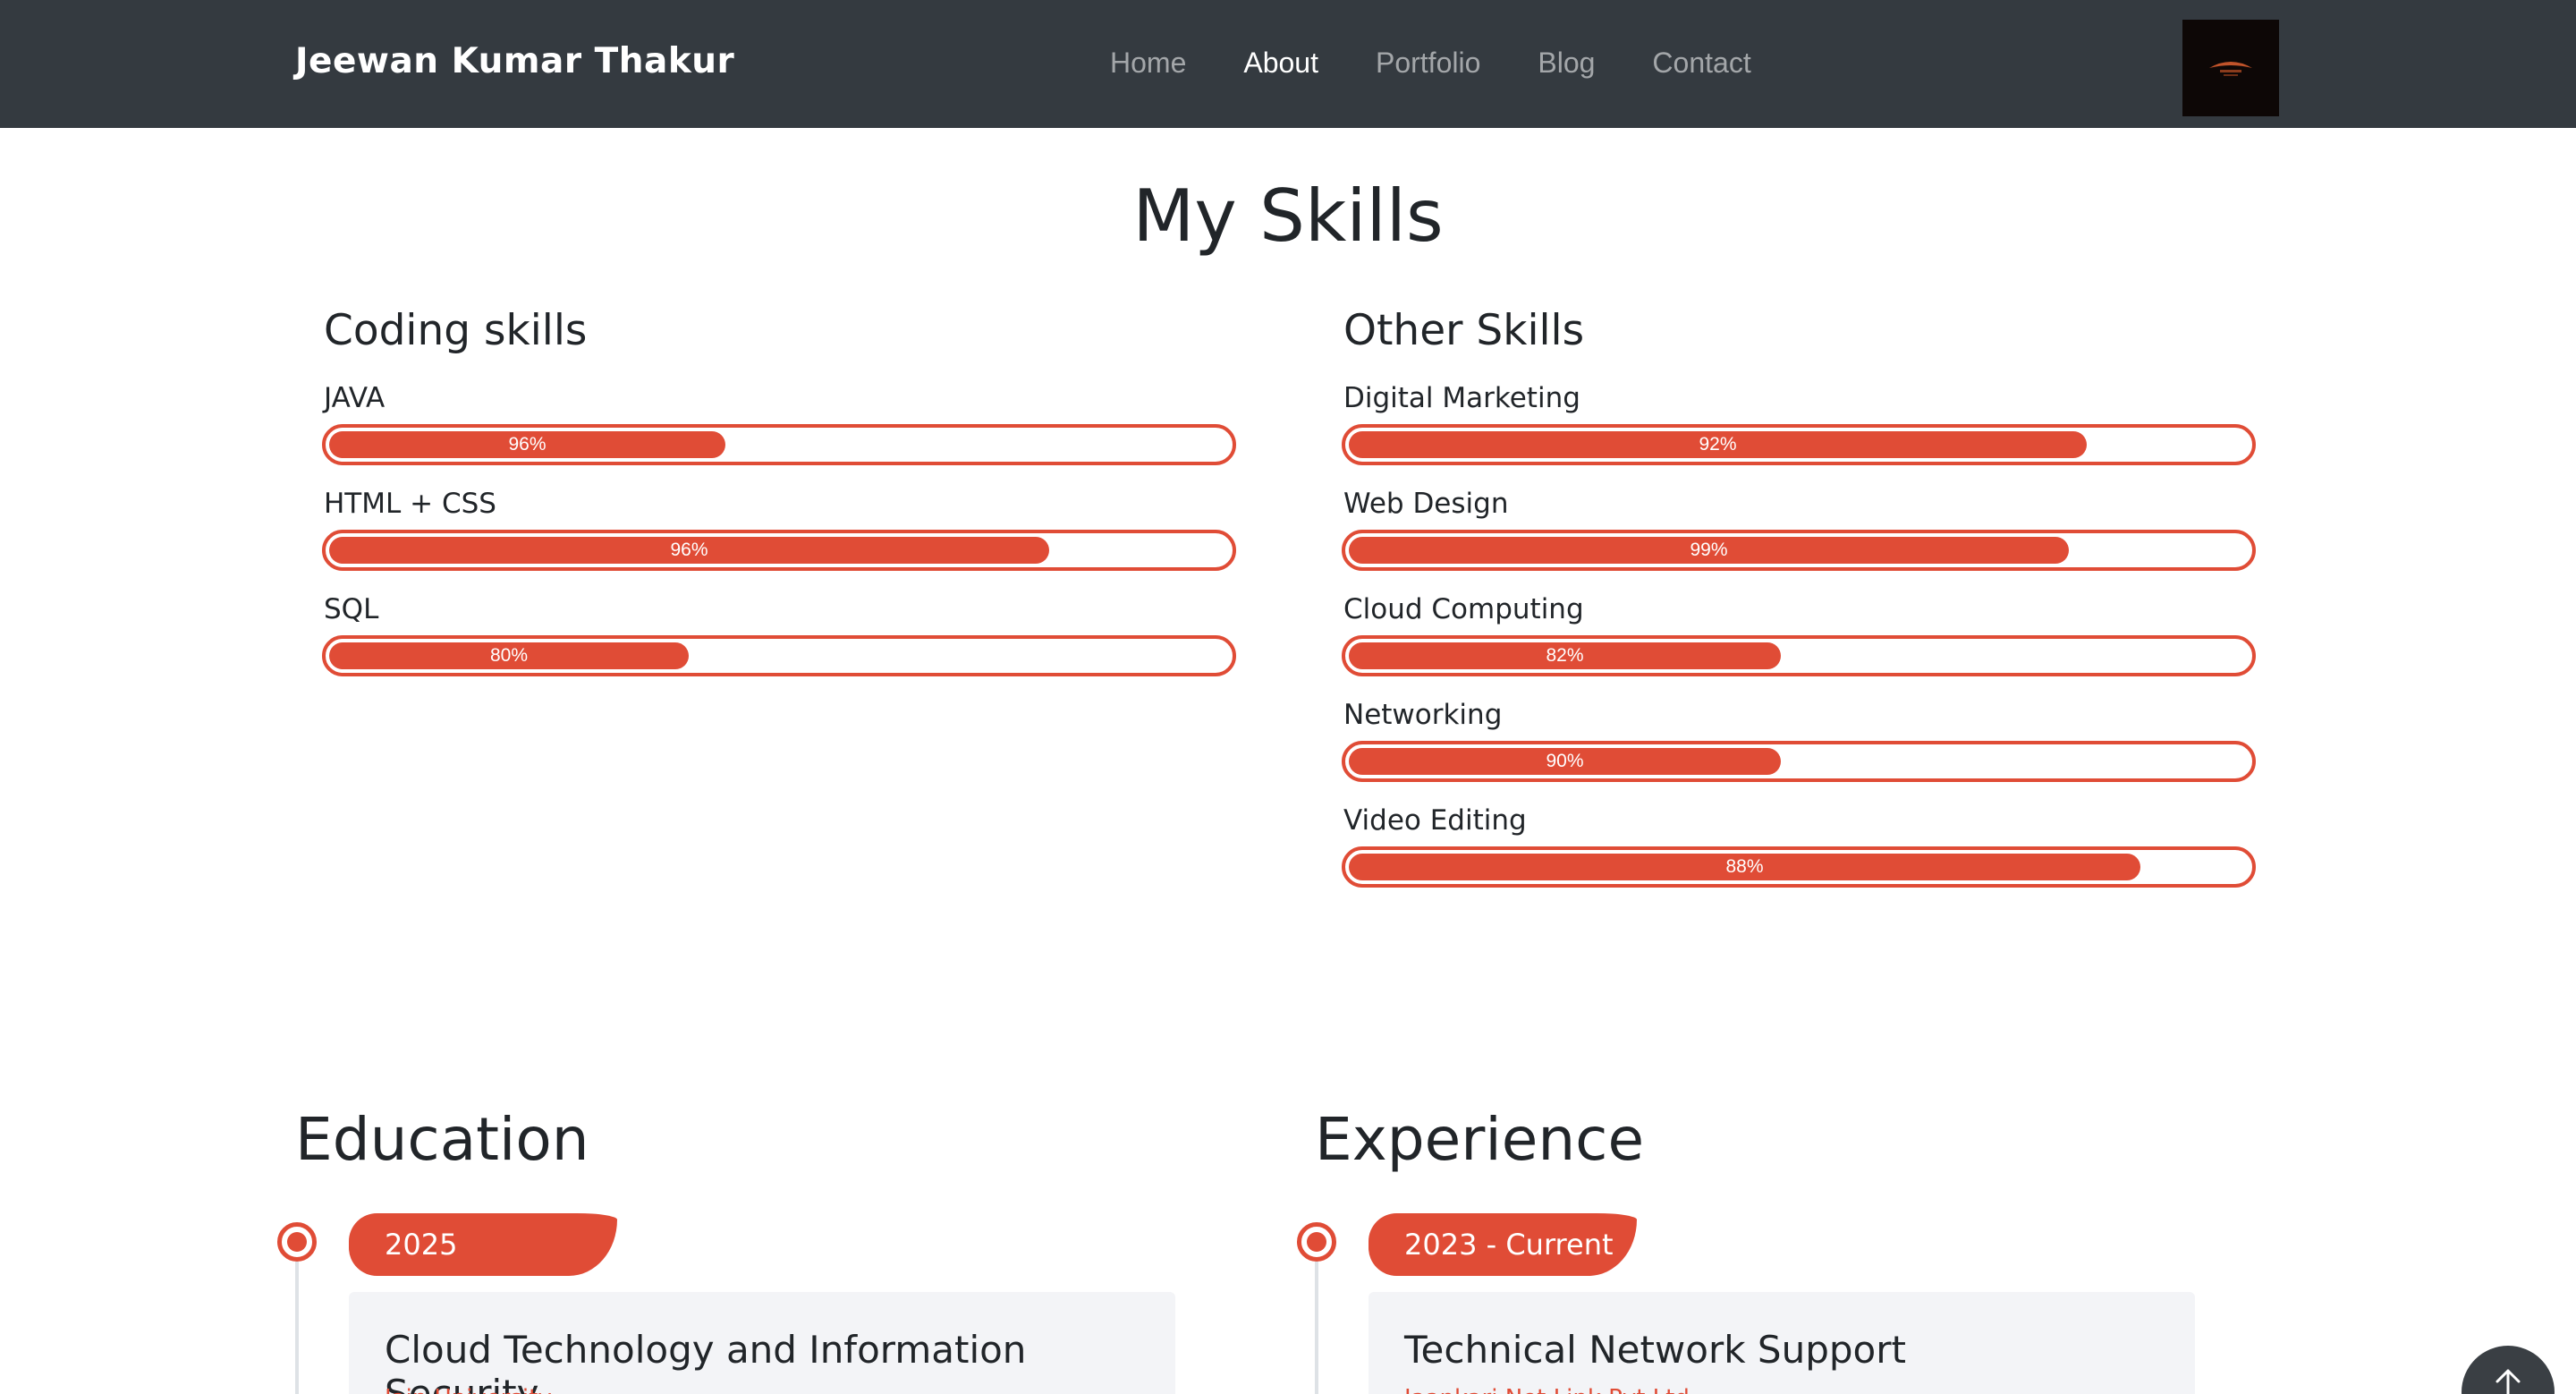 Image resolution: width=2576 pixels, height=1394 pixels. I want to click on progress-fill: 80%, so click(509, 655).